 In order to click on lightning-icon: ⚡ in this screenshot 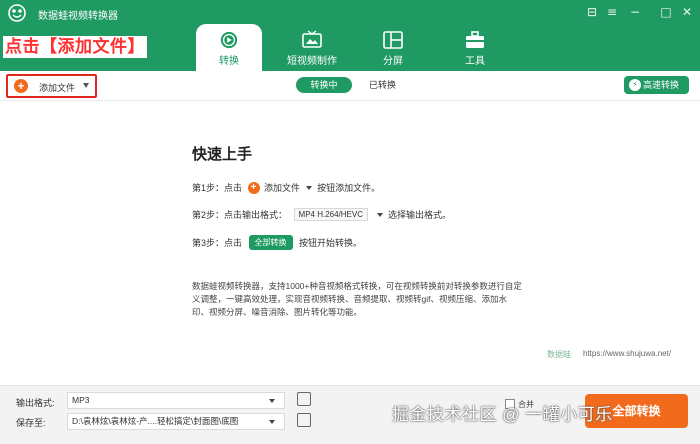, I will do `click(635, 85)`.